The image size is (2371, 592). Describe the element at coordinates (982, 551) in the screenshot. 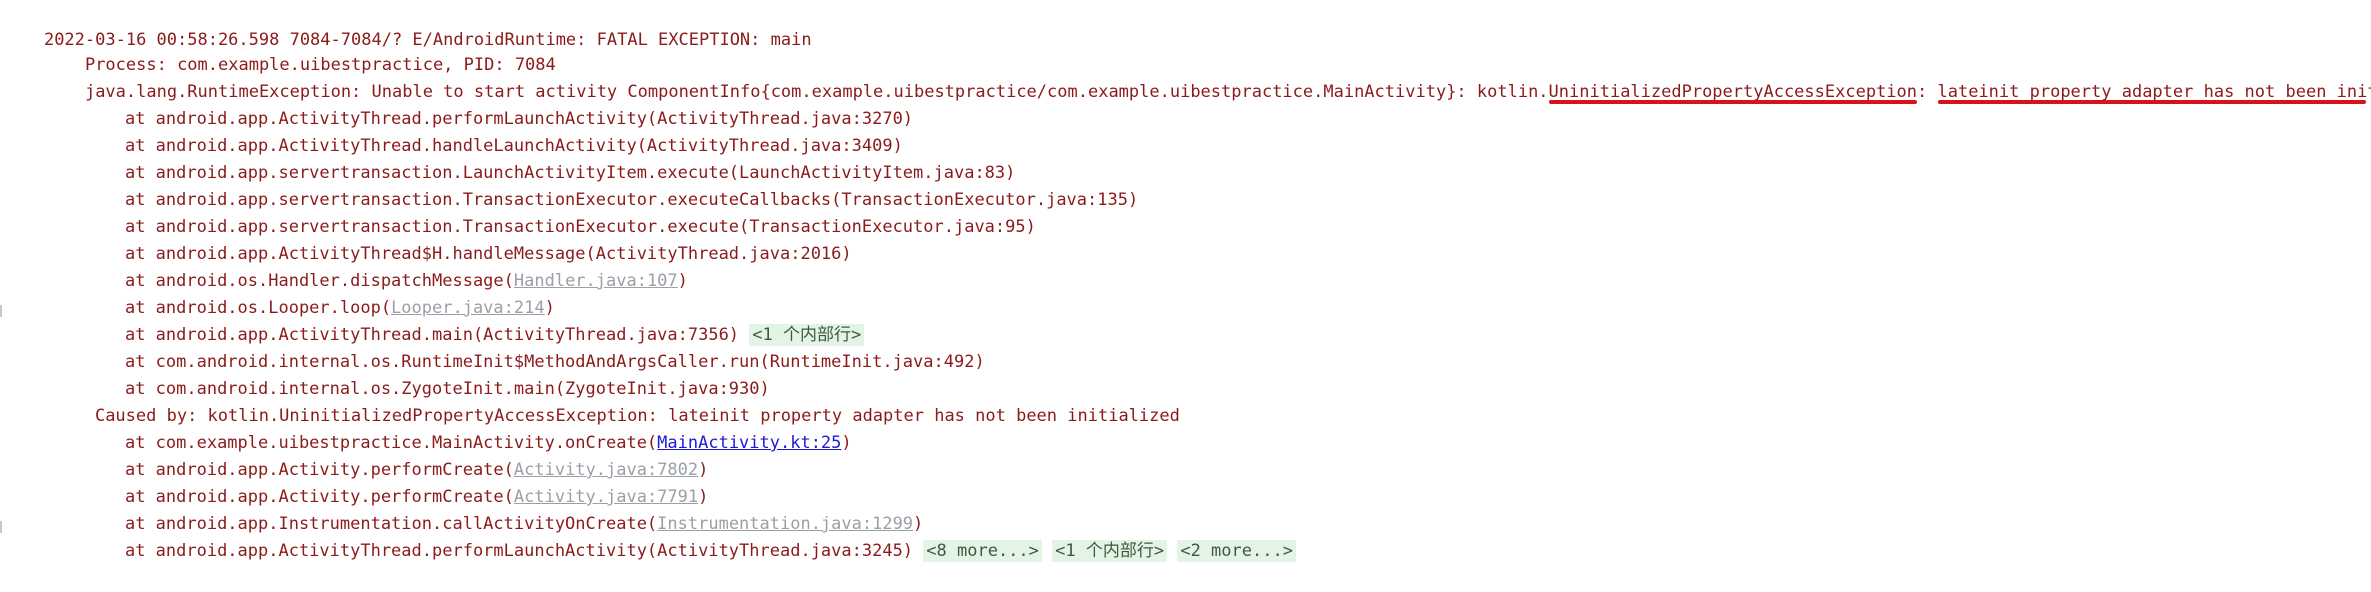

I see `fold-more-frames: <8 more...>` at that location.